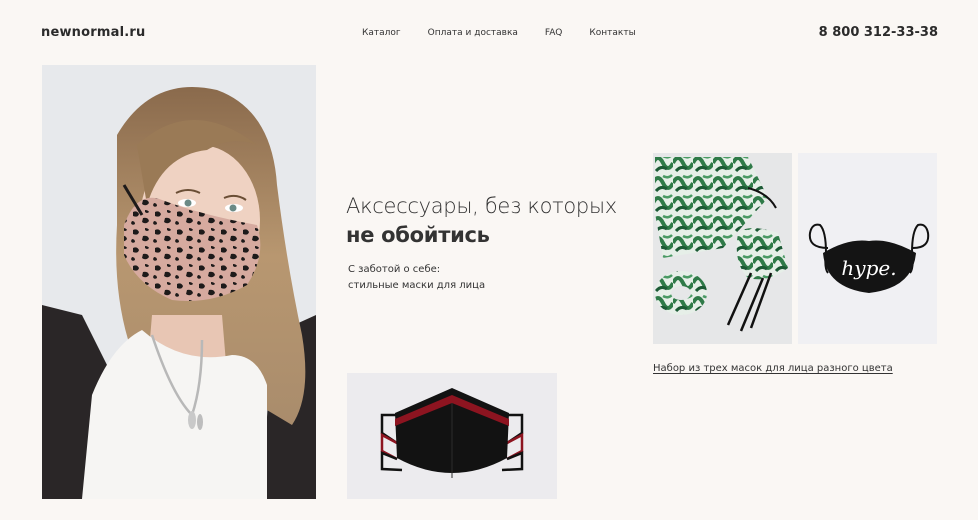  Describe the element at coordinates (417, 285) in the screenshot. I see `subtitle-line-2: стильные маски для лица` at that location.